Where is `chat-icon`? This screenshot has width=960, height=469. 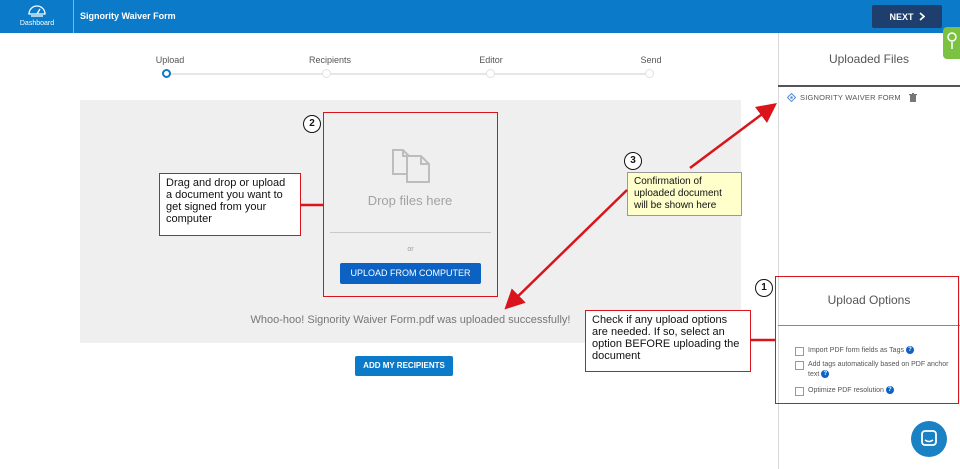 chat-icon is located at coordinates (929, 438).